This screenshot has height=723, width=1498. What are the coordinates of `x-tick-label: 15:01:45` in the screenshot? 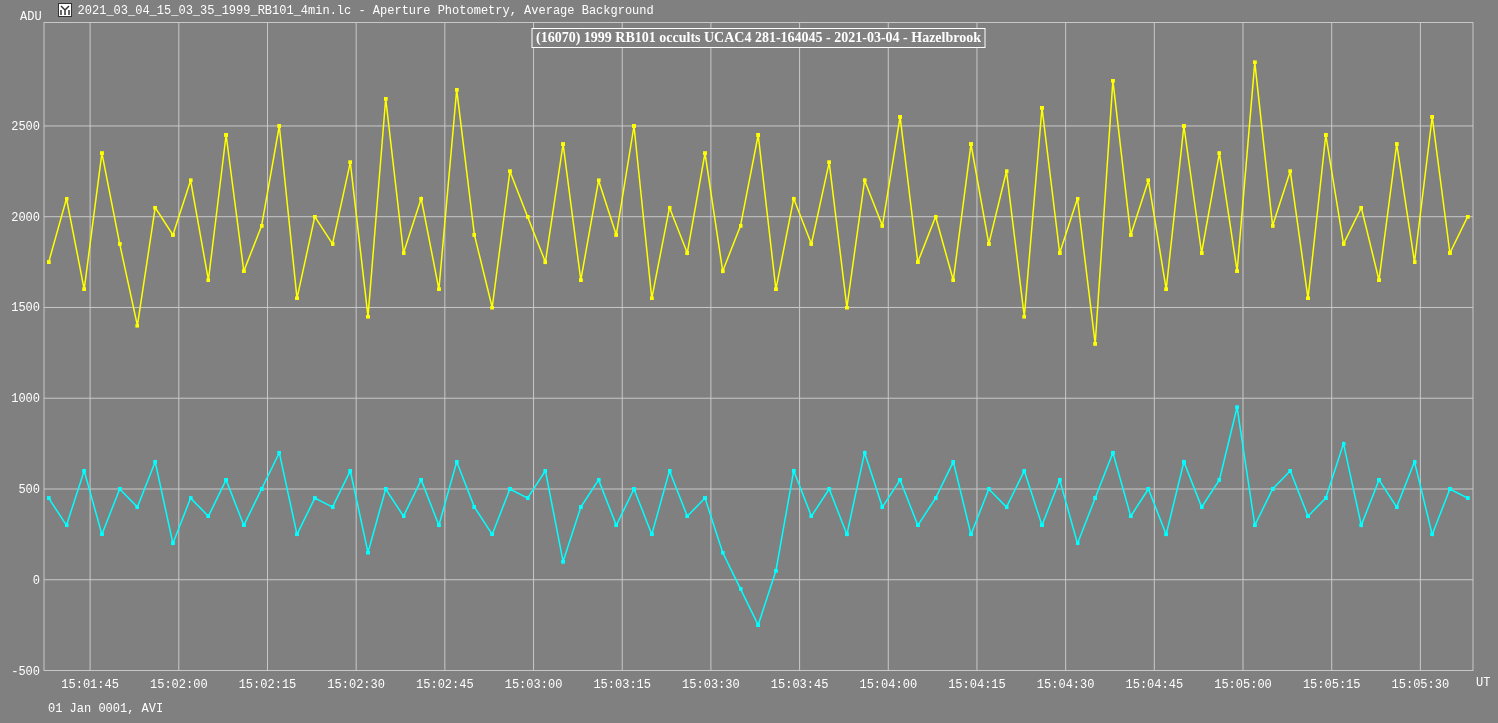 It's located at (90, 685).